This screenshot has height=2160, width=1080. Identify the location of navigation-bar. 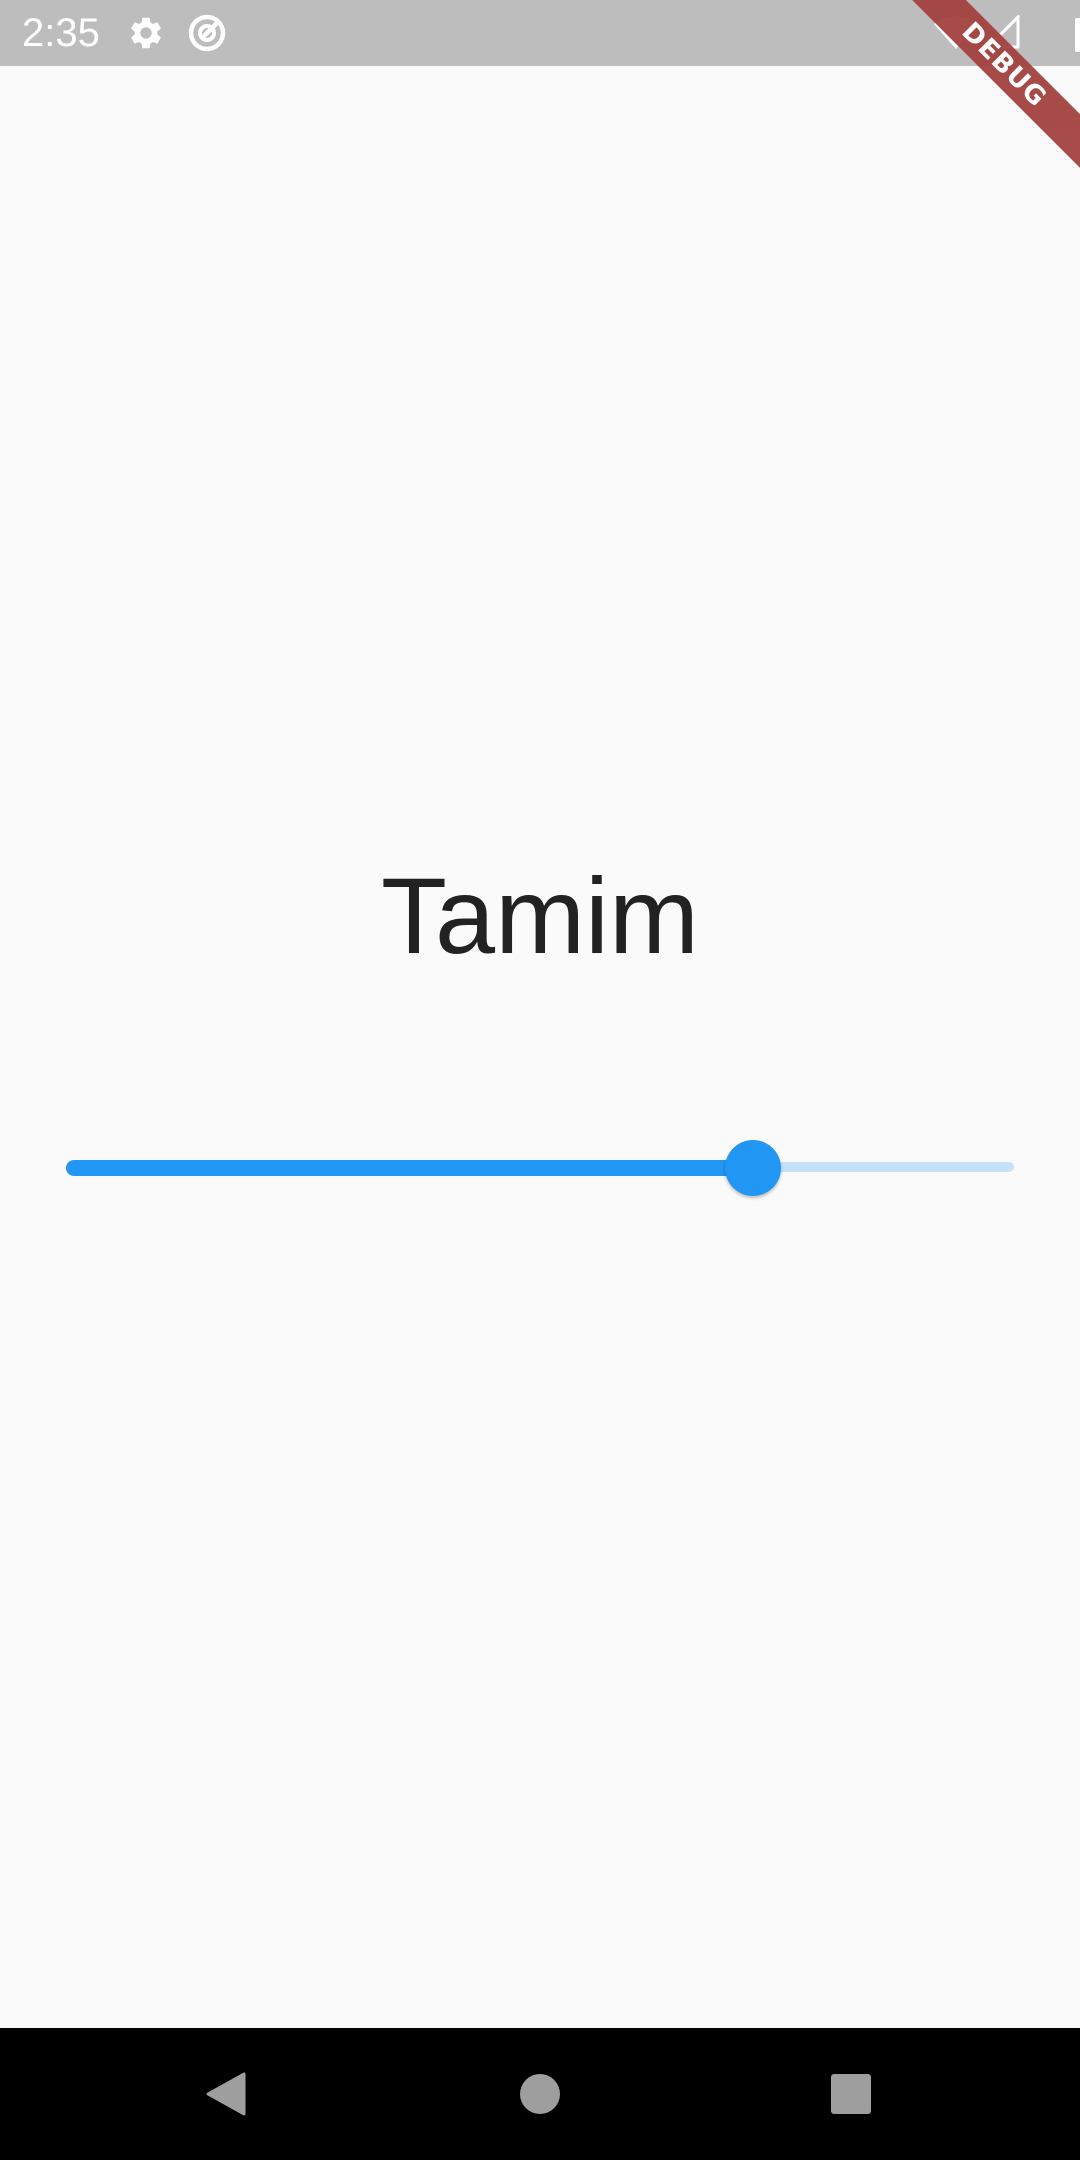
(540, 2094).